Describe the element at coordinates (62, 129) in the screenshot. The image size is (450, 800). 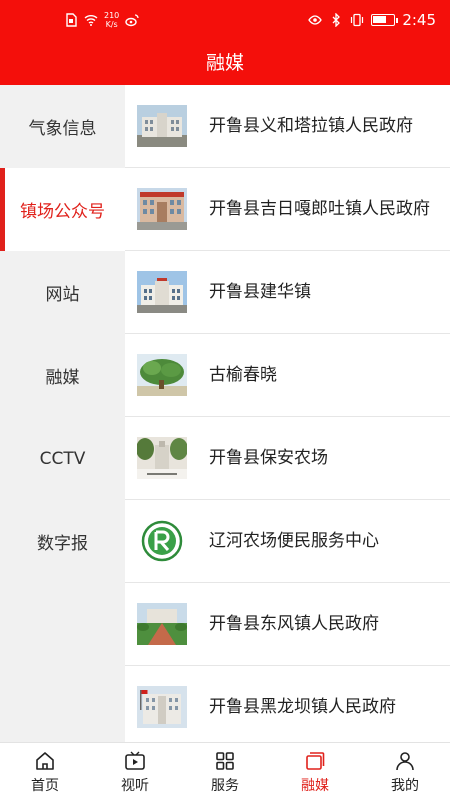
I see `sidebar-item-label: 气象信息` at that location.